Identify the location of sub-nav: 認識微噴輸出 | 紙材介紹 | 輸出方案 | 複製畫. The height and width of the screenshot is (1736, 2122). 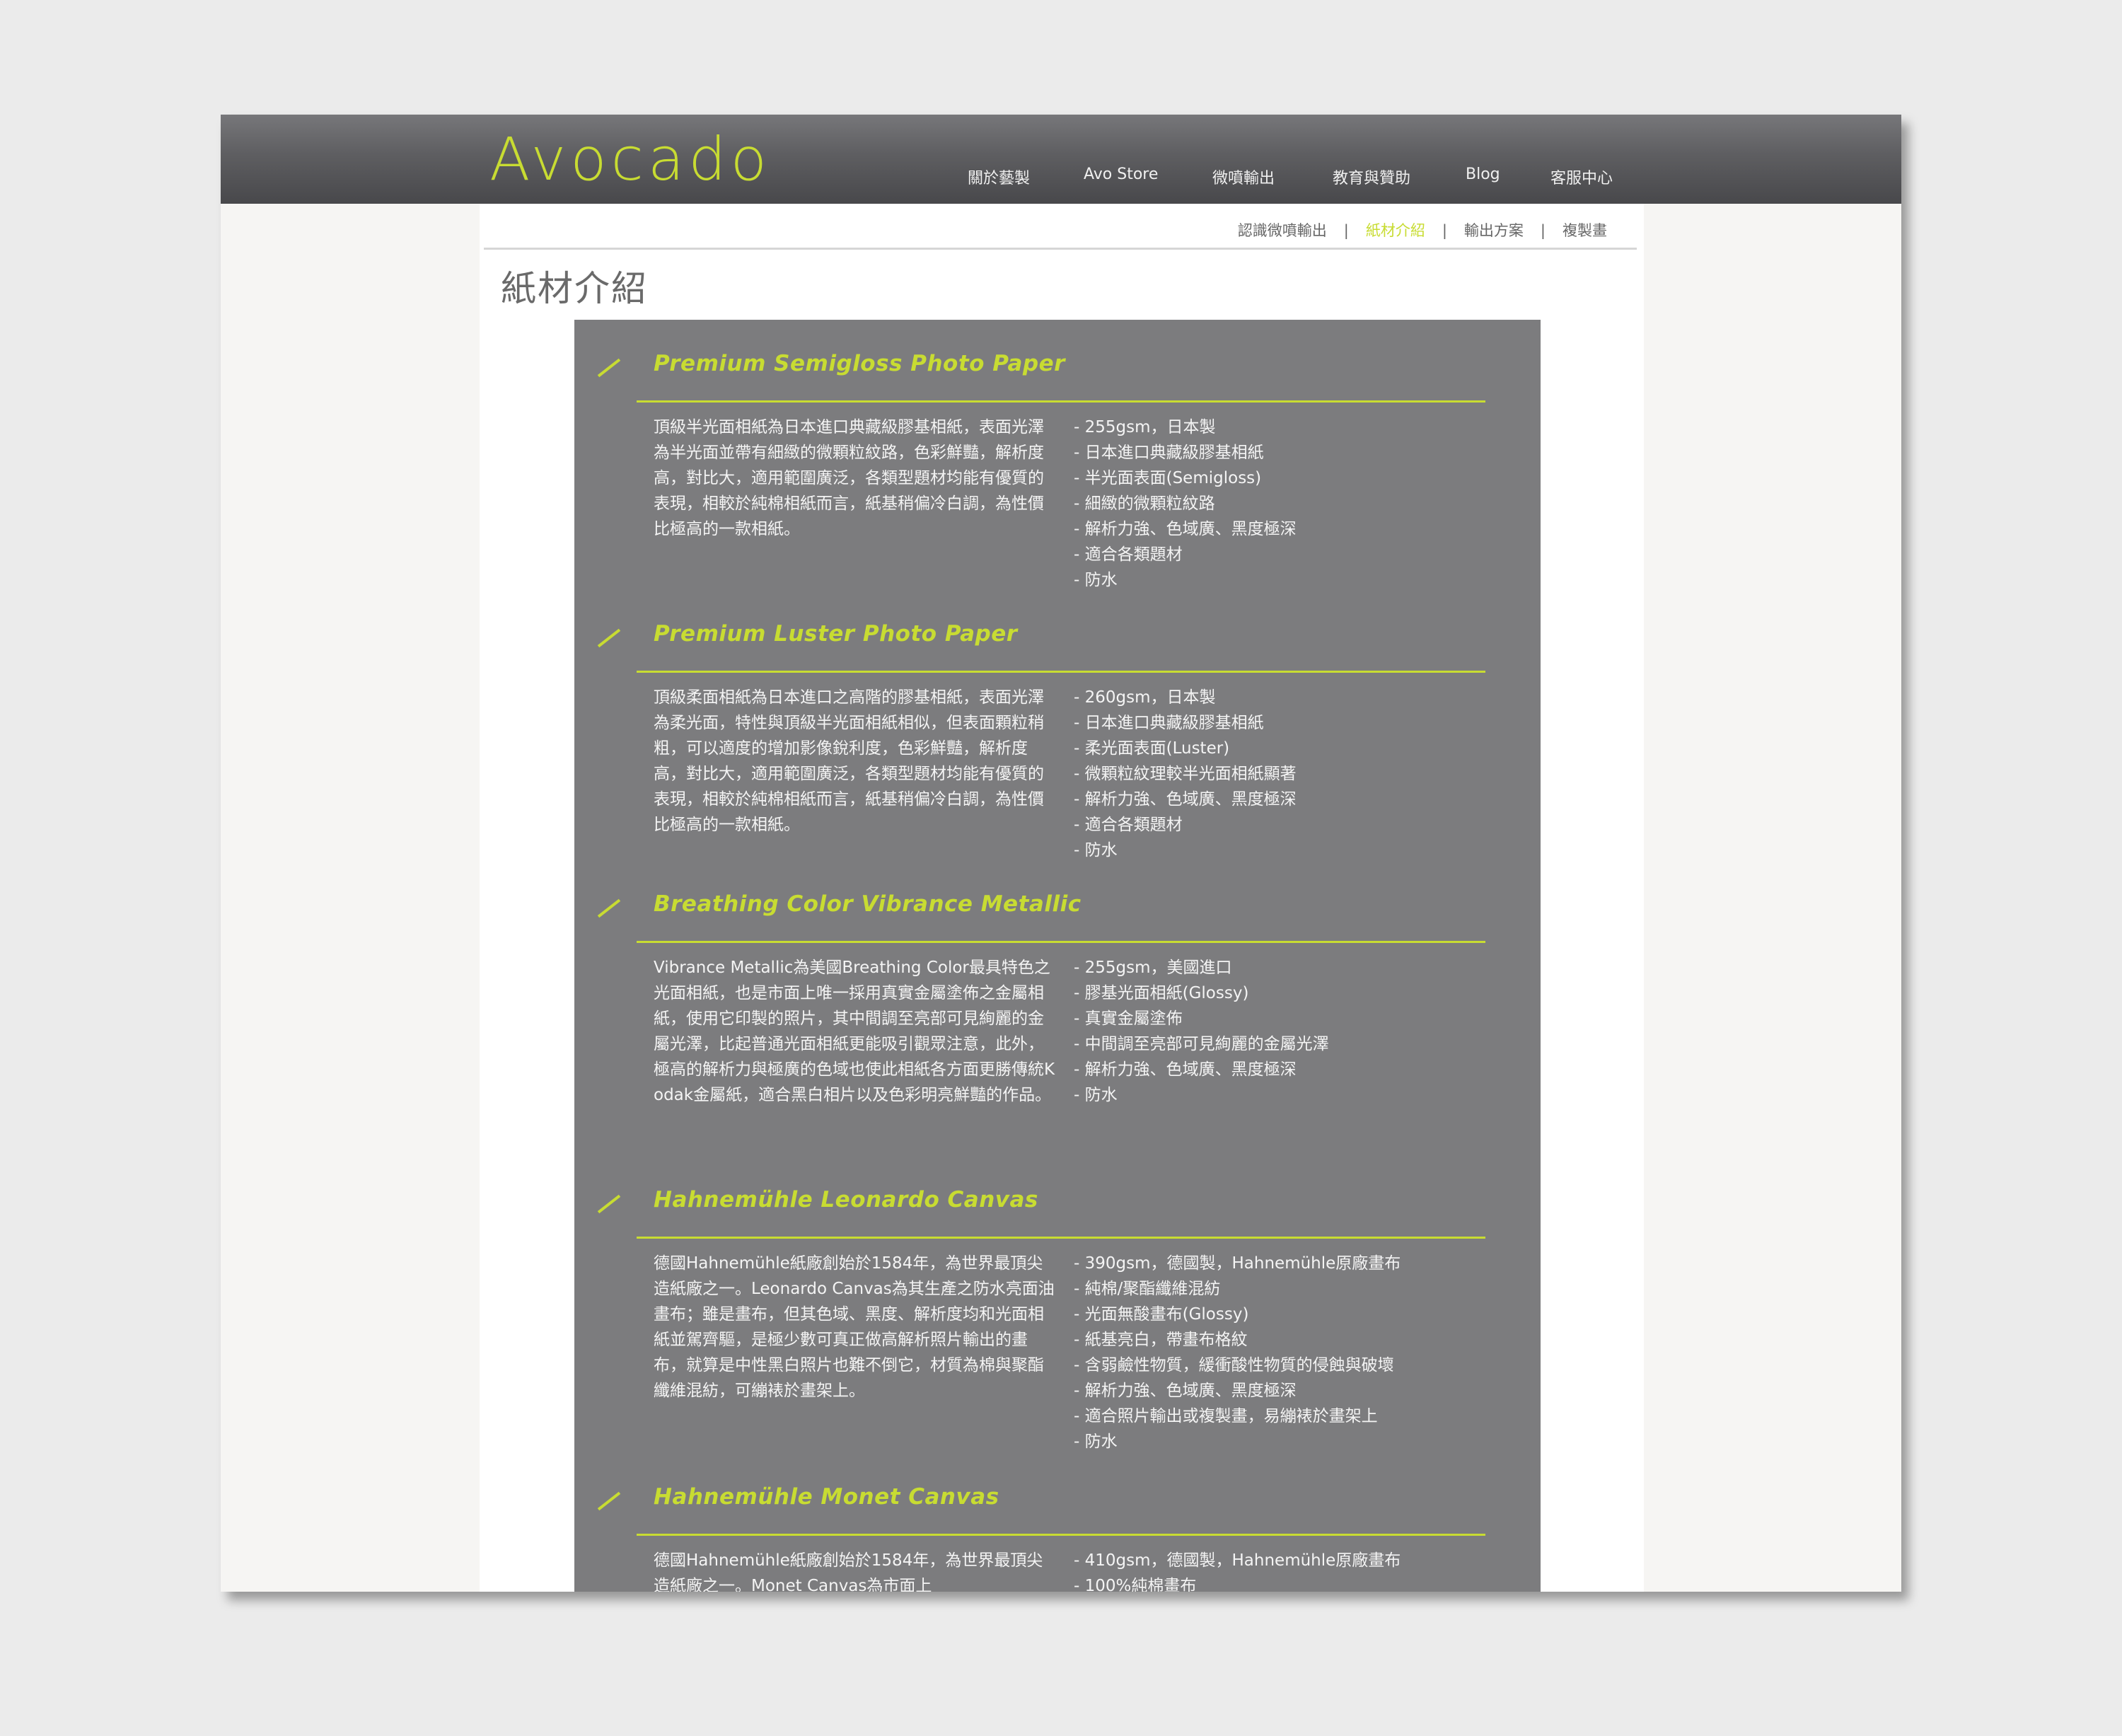
(1422, 230).